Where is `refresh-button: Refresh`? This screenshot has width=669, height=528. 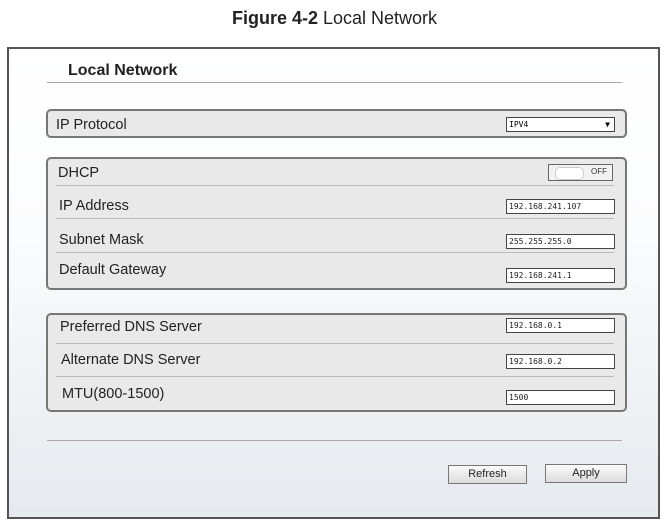 refresh-button: Refresh is located at coordinates (487, 474).